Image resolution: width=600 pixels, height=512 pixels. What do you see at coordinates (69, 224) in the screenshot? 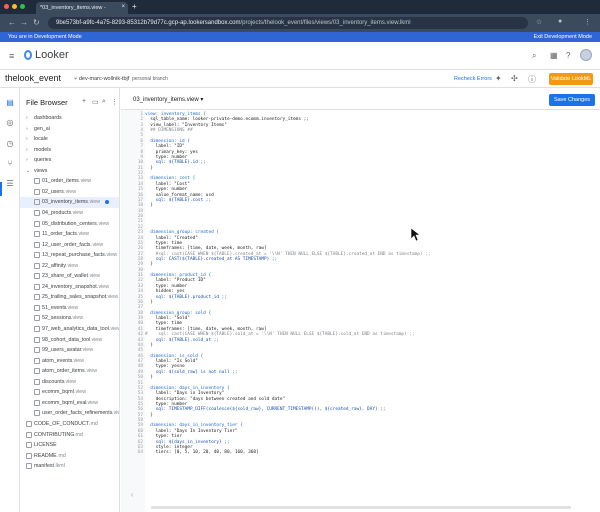
I see `file-item: 05_distribution_centers .view` at bounding box center [69, 224].